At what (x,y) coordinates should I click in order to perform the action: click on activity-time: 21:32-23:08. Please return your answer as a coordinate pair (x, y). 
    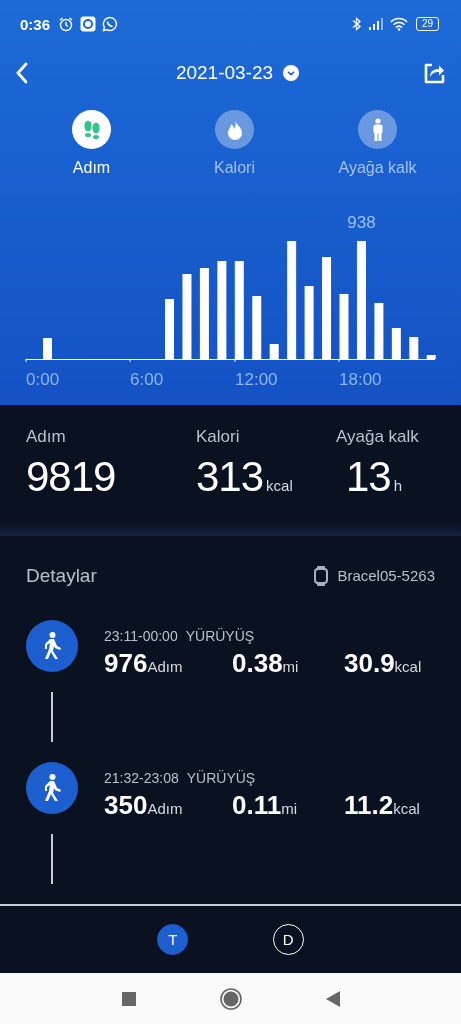
    Looking at the image, I should click on (141, 777).